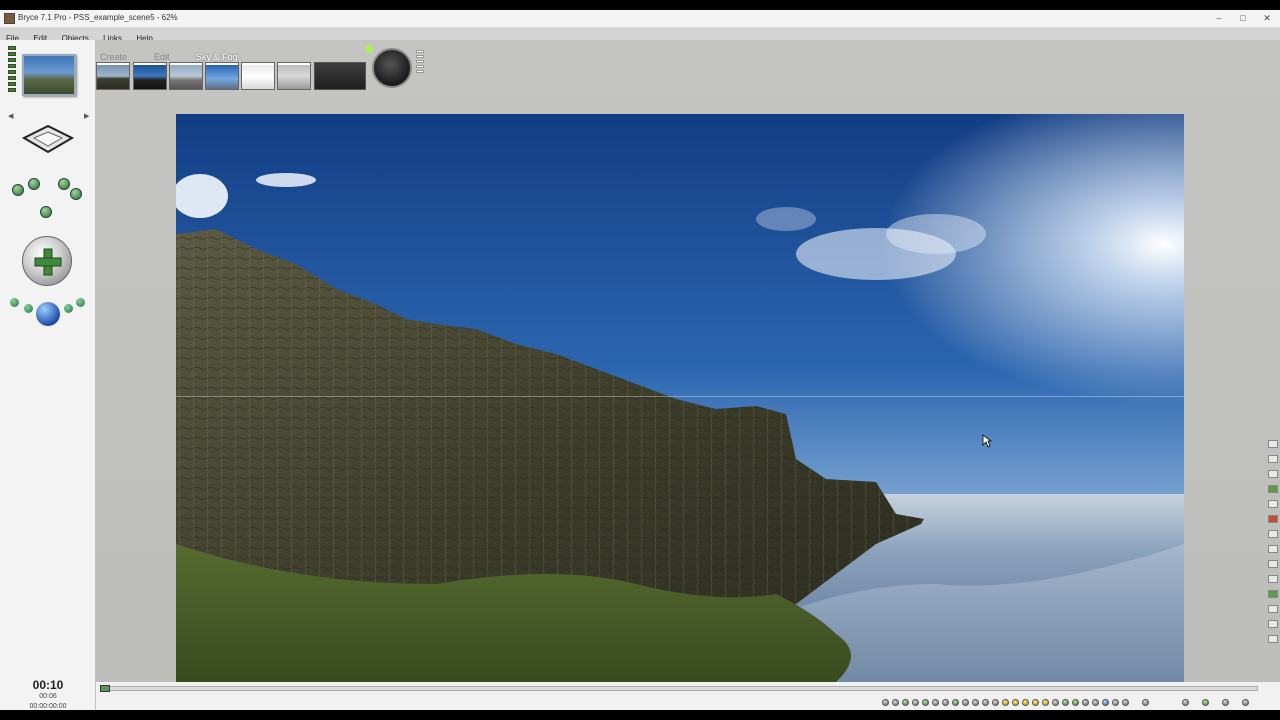  Describe the element at coordinates (48, 139) in the screenshot. I see `view-cube-icon` at that location.